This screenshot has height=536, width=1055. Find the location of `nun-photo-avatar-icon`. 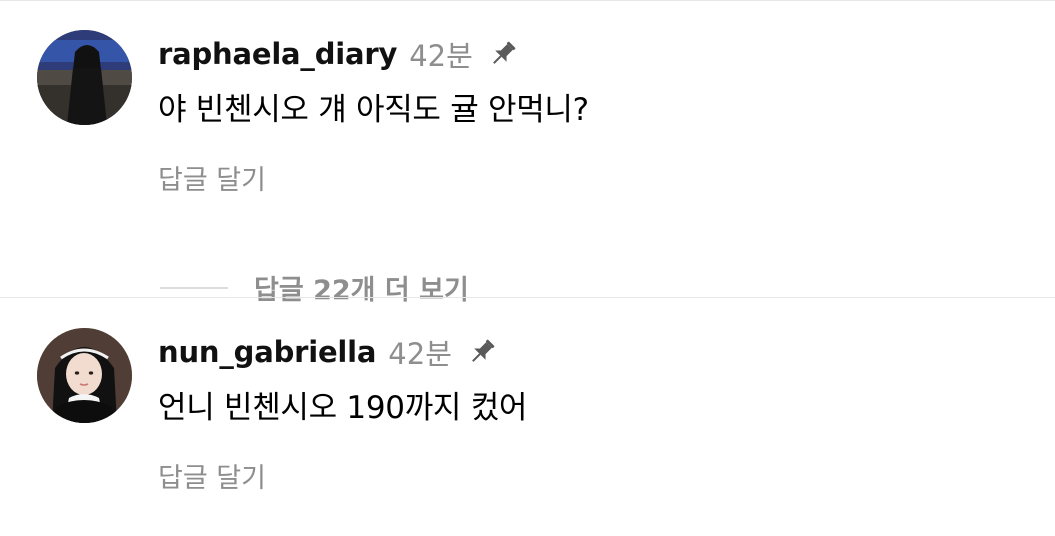

nun-photo-avatar-icon is located at coordinates (84, 77).